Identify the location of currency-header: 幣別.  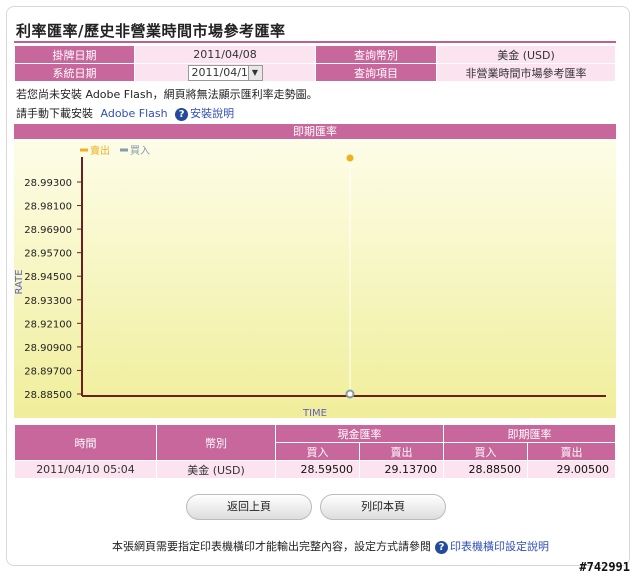
(216, 442).